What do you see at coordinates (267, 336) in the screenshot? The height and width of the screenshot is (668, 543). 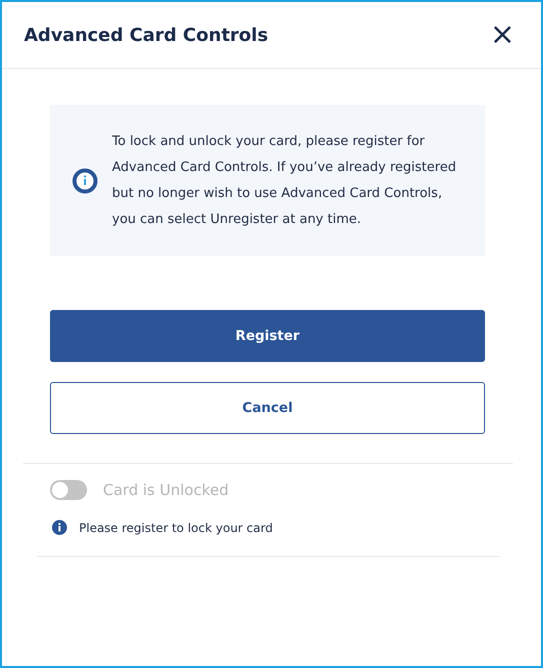 I see `register-button: Register` at bounding box center [267, 336].